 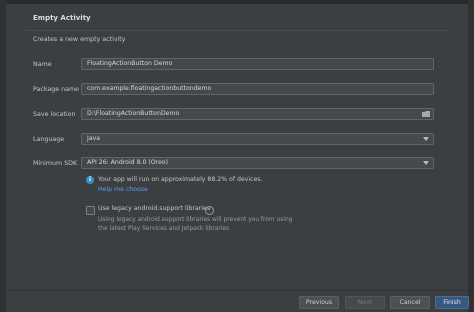 What do you see at coordinates (62, 18) in the screenshot?
I see `page-title: Empty Activity` at bounding box center [62, 18].